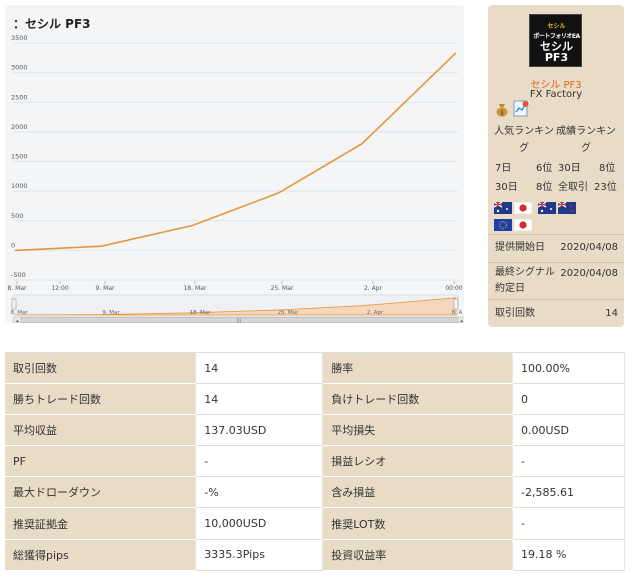  Describe the element at coordinates (19, 186) in the screenshot. I see `y-tick-label: 1000` at that location.